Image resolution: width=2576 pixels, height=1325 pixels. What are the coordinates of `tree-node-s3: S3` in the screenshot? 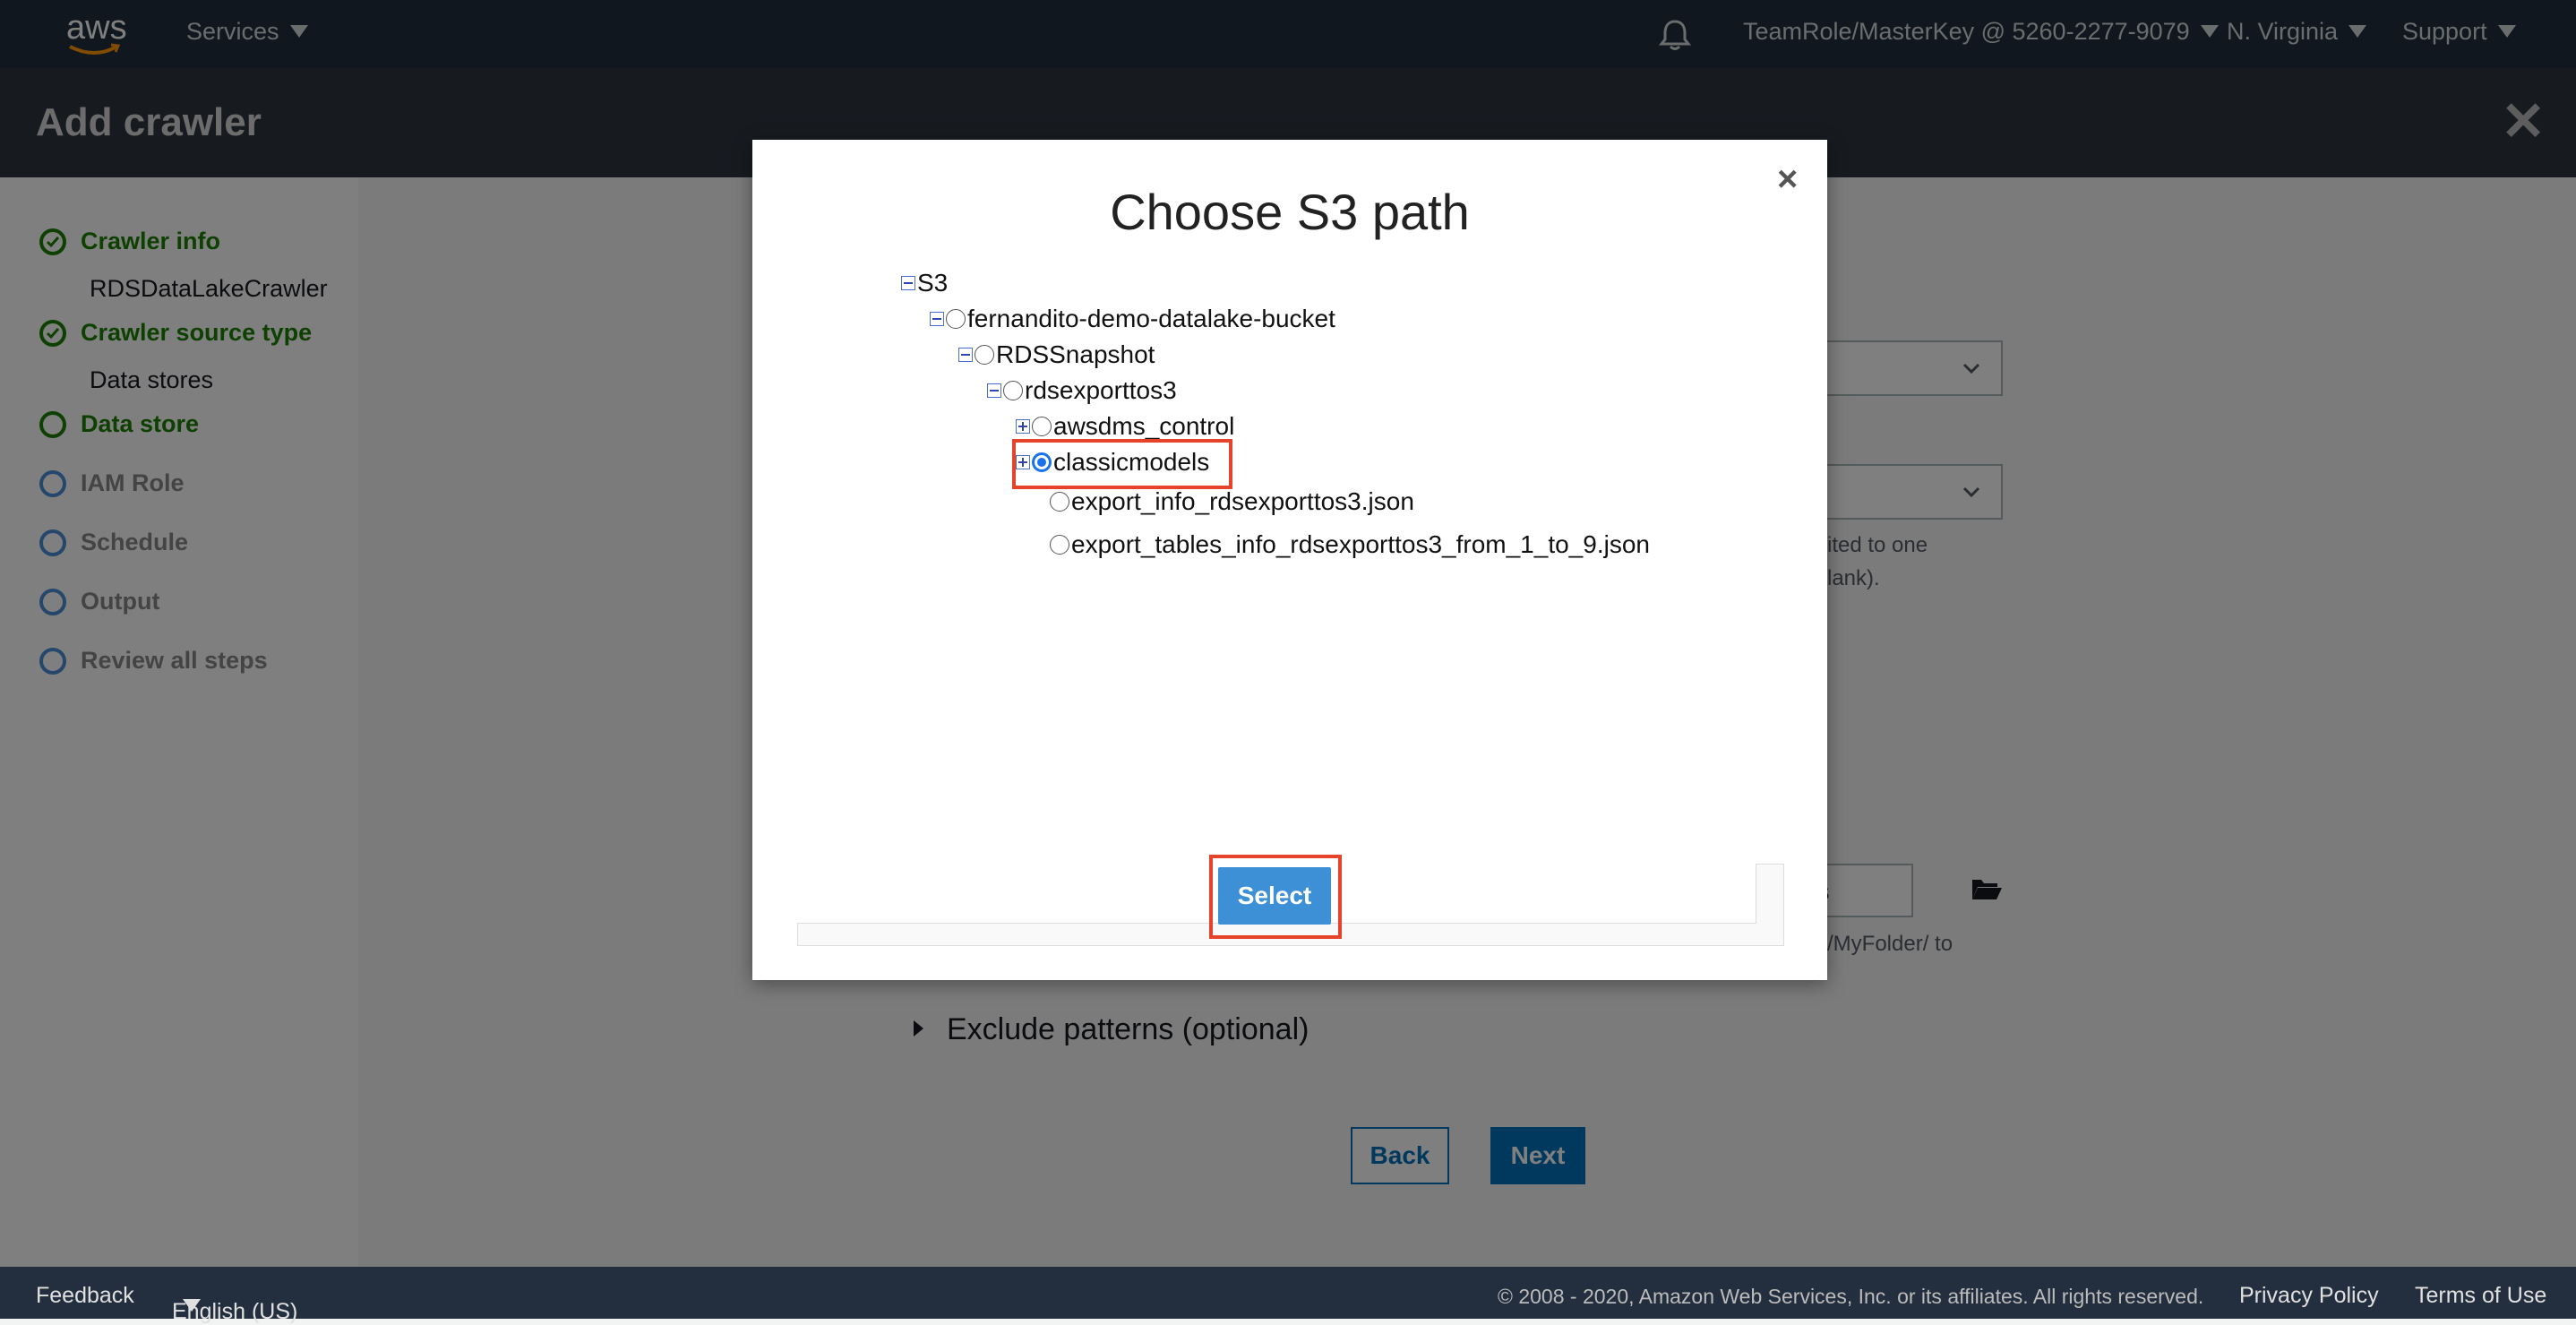 It's located at (924, 283).